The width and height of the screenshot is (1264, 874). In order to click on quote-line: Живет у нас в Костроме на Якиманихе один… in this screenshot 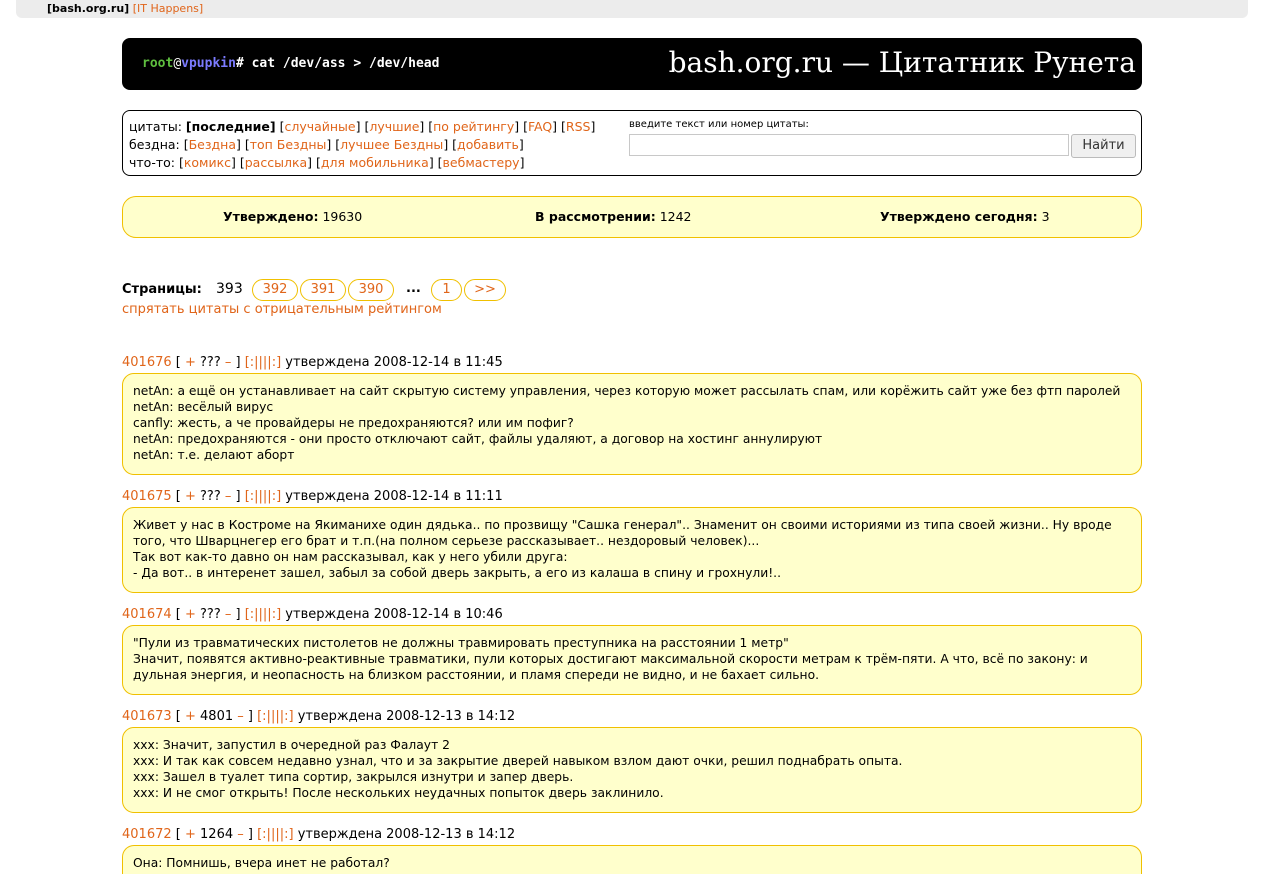, I will do `click(622, 533)`.